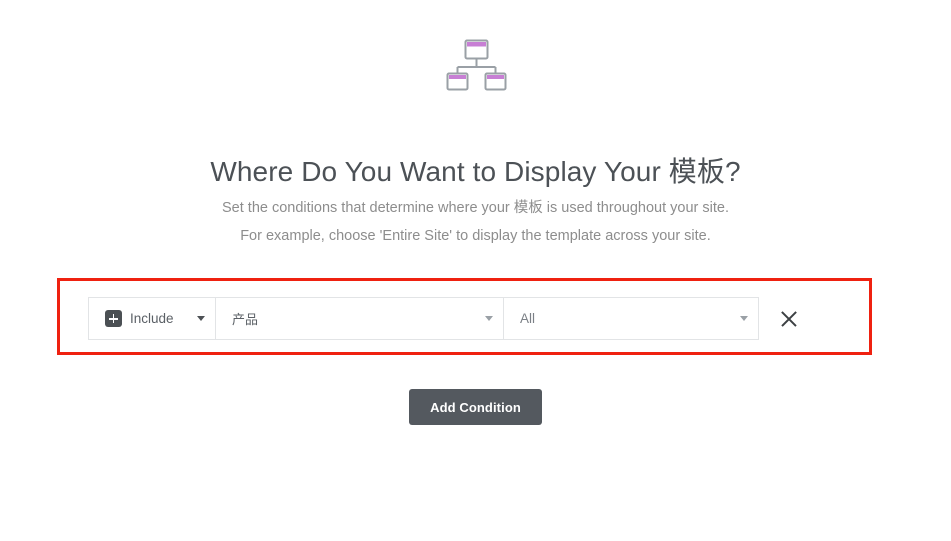 This screenshot has width=951, height=541. Describe the element at coordinates (630, 318) in the screenshot. I see `condition-scope-select: All` at that location.